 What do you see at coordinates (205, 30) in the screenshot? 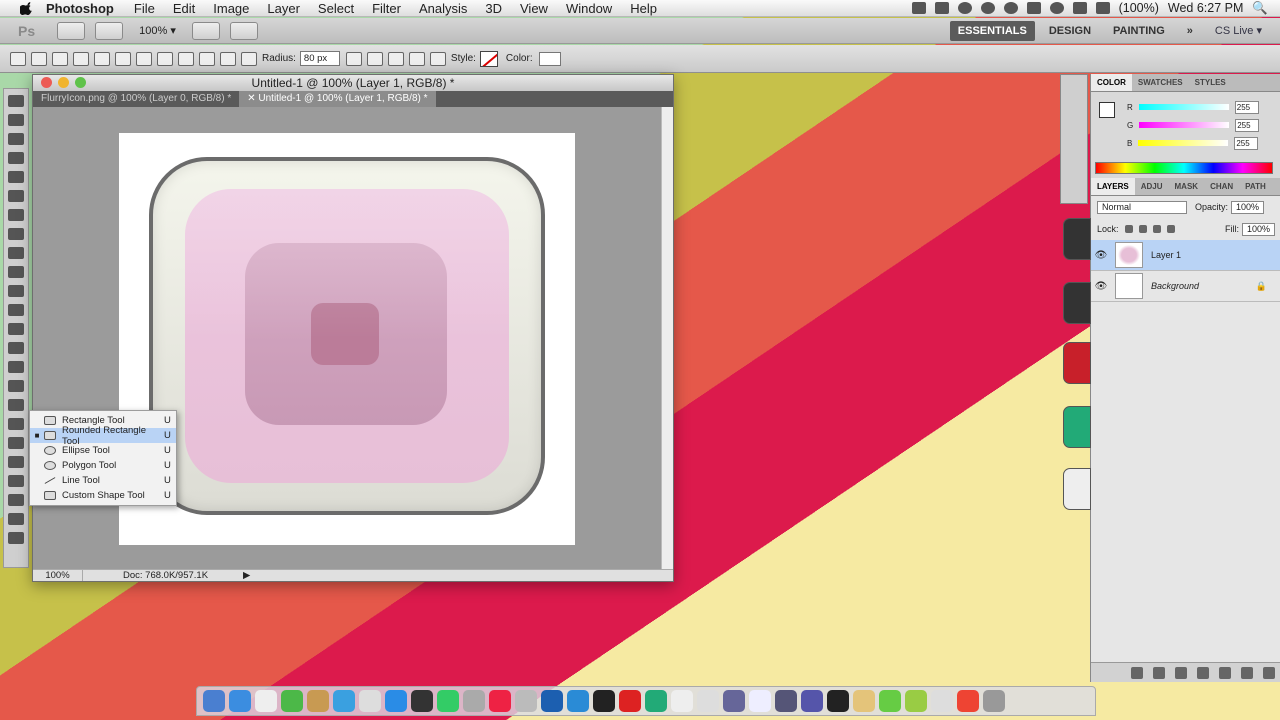
I see `arrange-documents-button` at bounding box center [205, 30].